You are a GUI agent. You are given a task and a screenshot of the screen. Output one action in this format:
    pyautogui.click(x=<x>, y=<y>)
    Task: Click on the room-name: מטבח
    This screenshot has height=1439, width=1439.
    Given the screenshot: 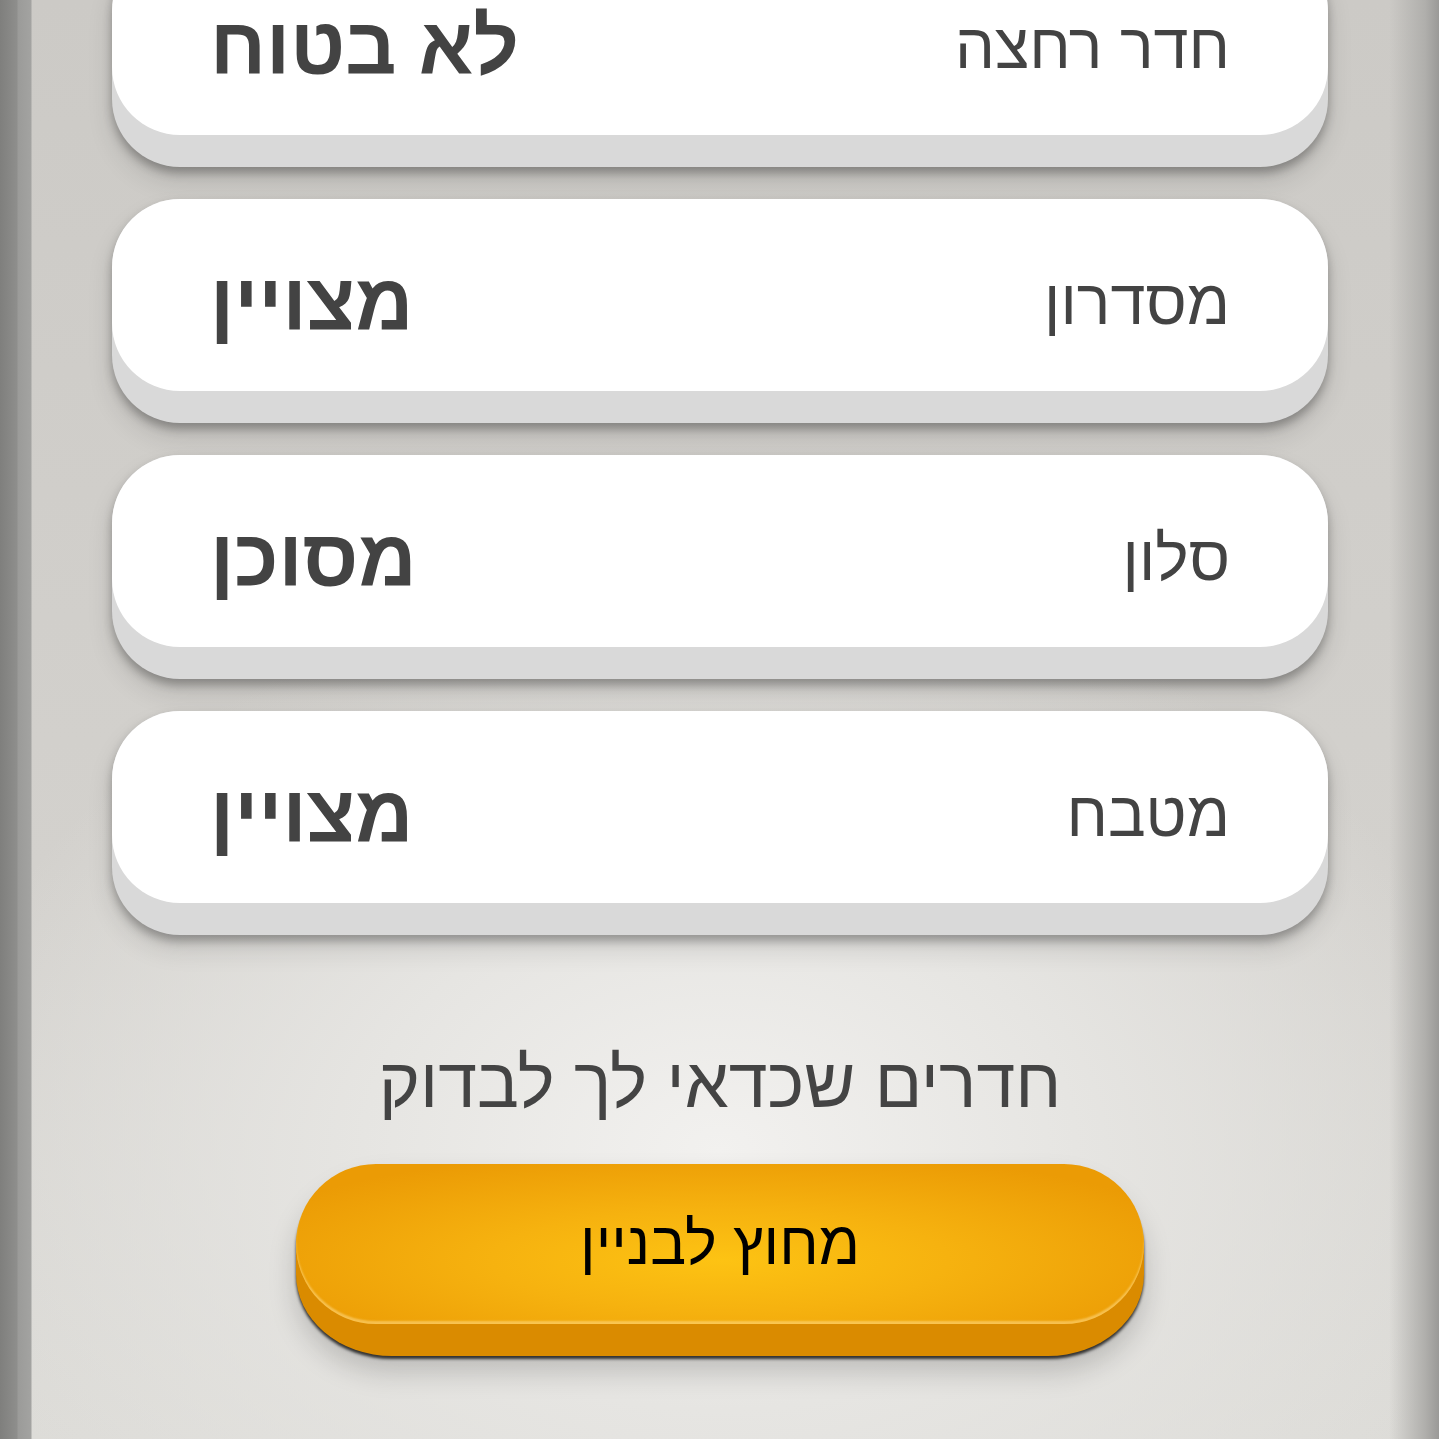 What is the action you would take?
    pyautogui.click(x=1148, y=814)
    